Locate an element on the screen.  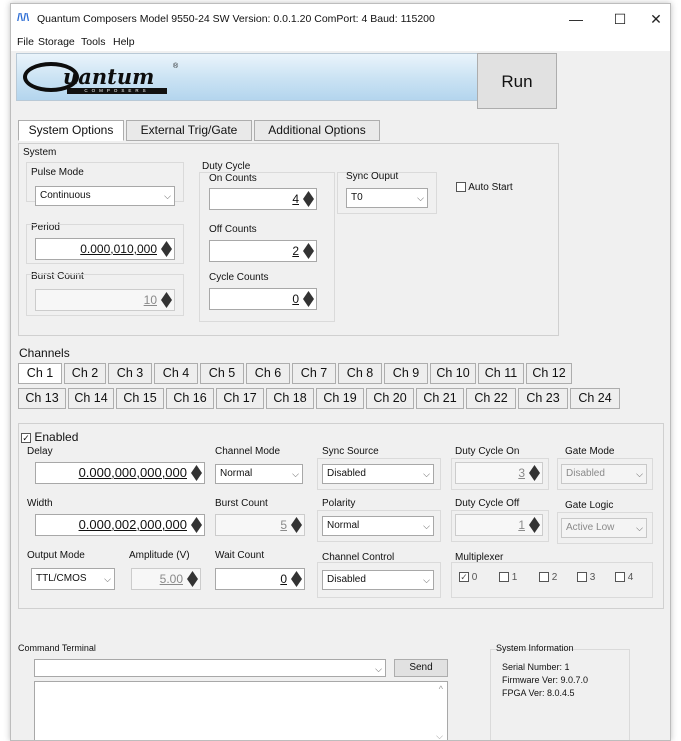
channel-tab-ch21: Ch 21 is located at coordinates (440, 398).